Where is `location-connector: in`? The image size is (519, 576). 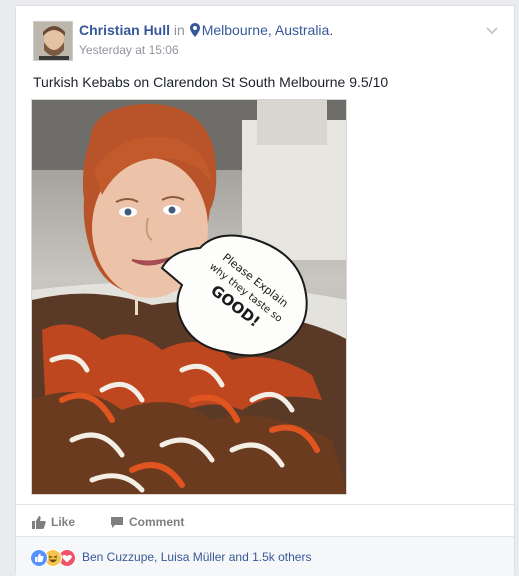
location-connector: in is located at coordinates (179, 30).